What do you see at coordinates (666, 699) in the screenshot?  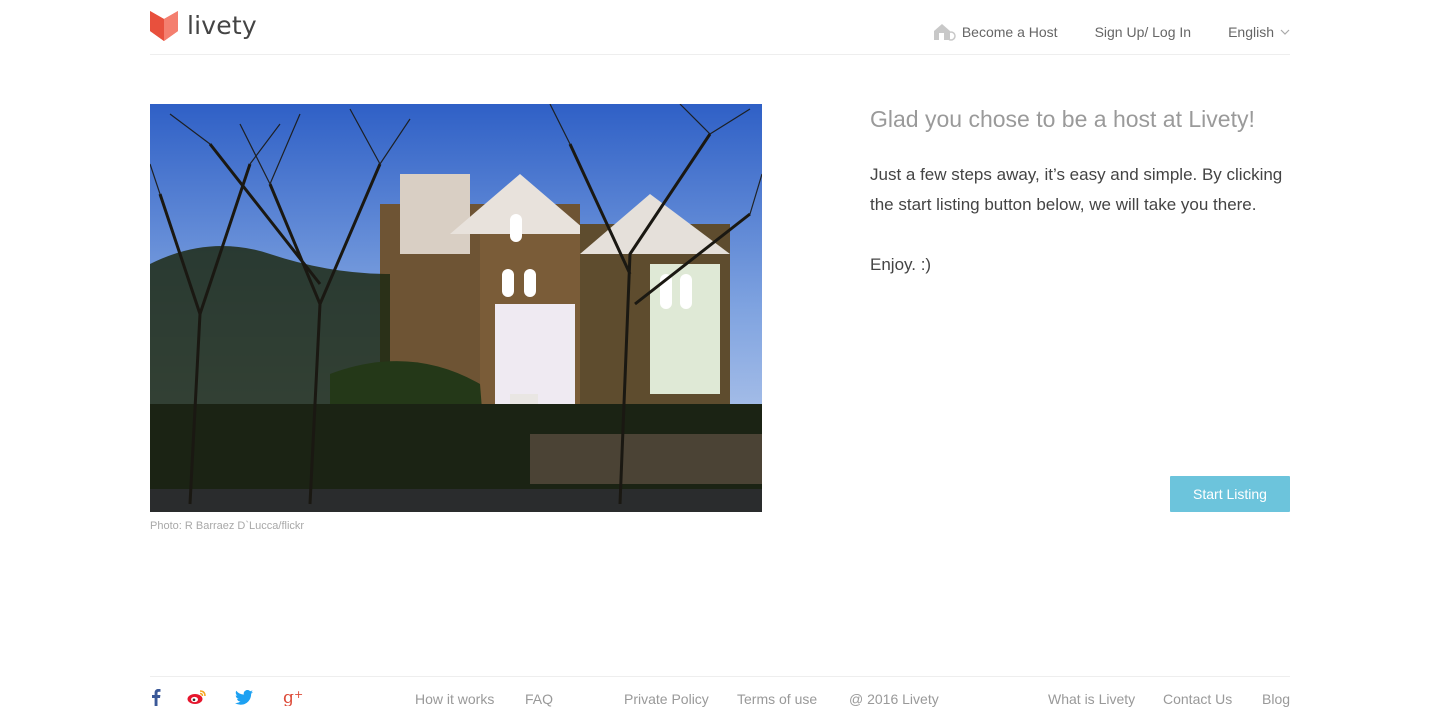 I see `private-policy-link: Private Policy` at bounding box center [666, 699].